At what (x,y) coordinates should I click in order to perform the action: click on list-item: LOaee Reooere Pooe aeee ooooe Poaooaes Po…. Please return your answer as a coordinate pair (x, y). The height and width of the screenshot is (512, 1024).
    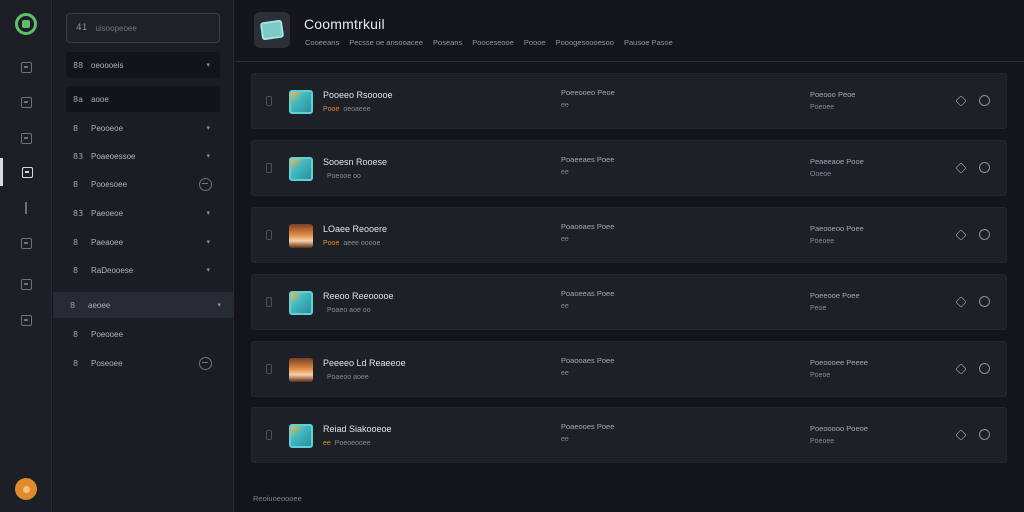
    Looking at the image, I should click on (629, 235).